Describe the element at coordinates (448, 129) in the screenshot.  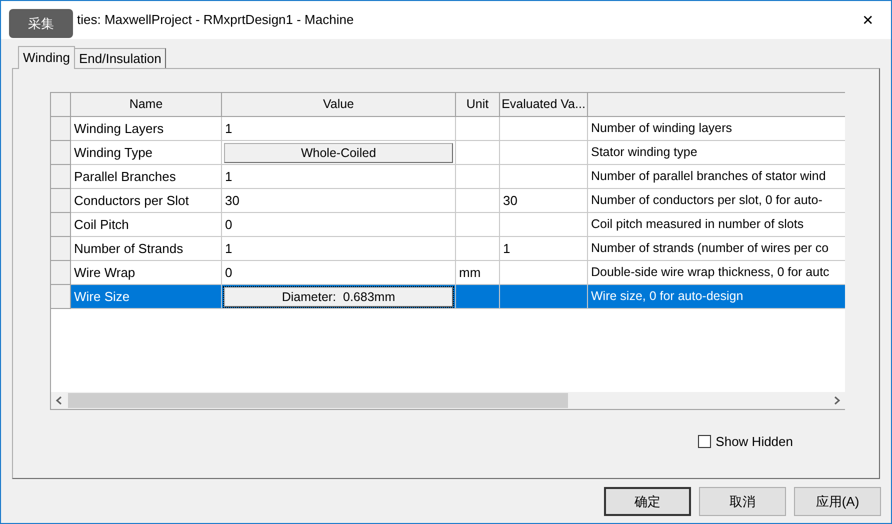
I see `table-row: Winding Layers 1 Number of winding layers` at that location.